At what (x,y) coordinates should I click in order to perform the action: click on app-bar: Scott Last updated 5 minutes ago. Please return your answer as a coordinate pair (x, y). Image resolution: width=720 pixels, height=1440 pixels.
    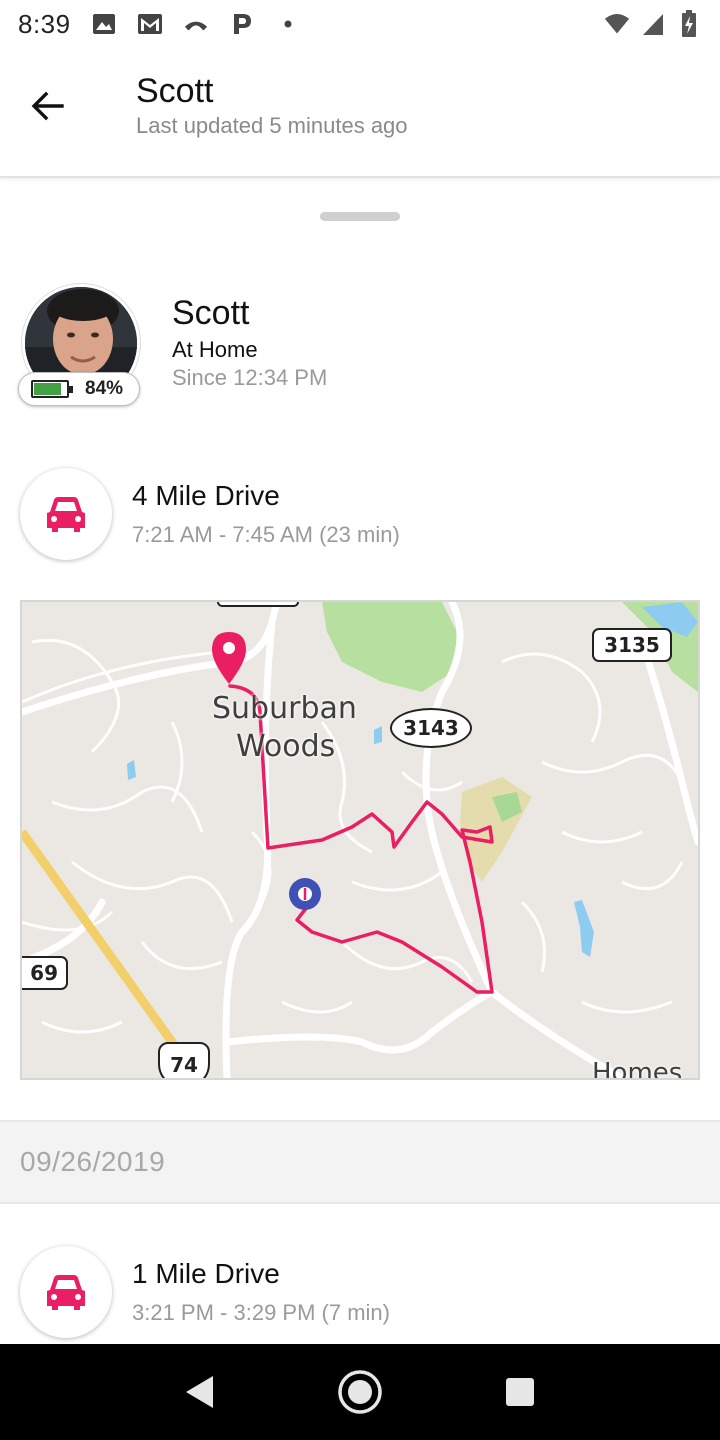
    Looking at the image, I should click on (360, 113).